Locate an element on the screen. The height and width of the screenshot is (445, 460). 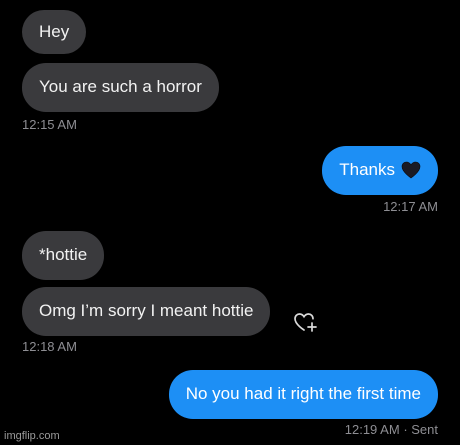
message-text: Hey is located at coordinates (54, 31).